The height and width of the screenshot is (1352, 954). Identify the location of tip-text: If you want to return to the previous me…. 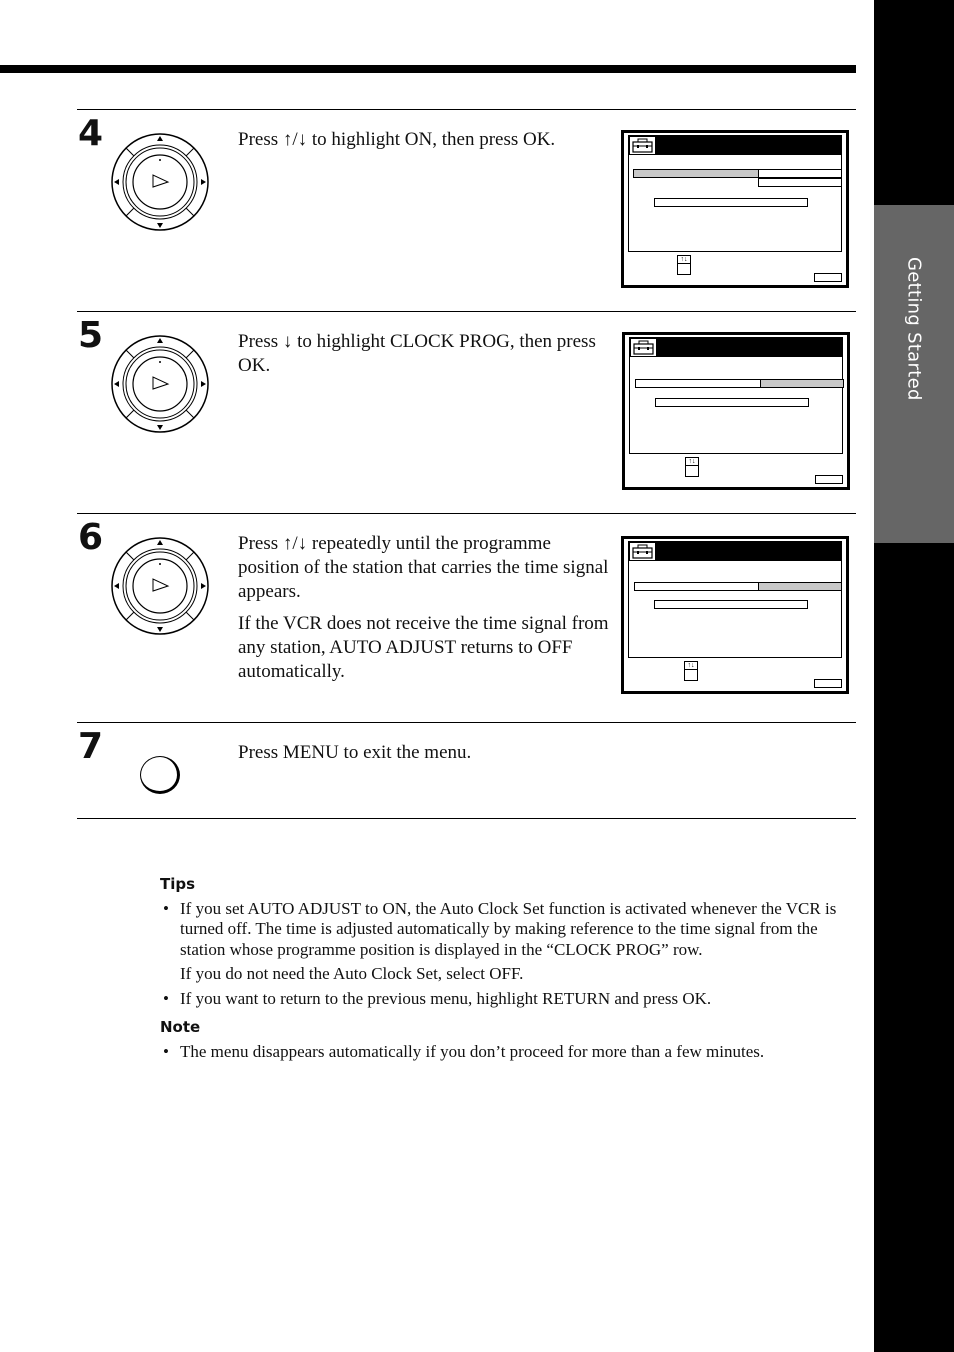
(446, 998).